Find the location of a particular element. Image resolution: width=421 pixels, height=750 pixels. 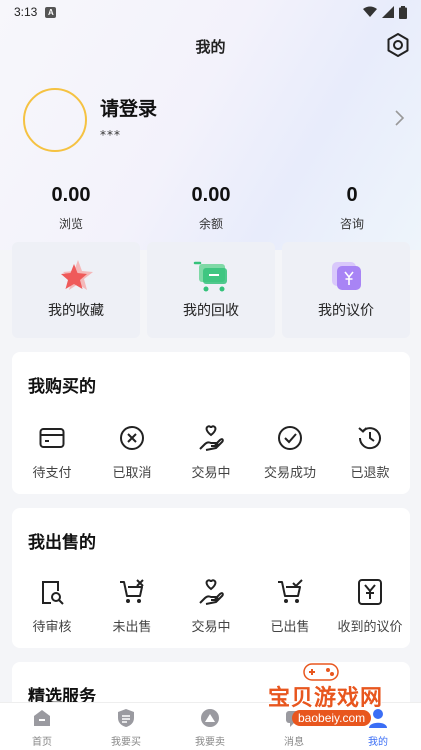

title-bar: 我的 is located at coordinates (210, 46).